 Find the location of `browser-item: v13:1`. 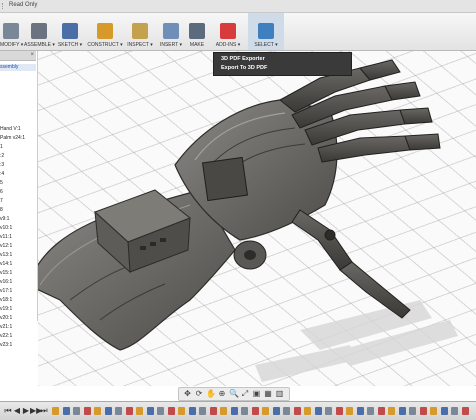

browser-item: v13:1 is located at coordinates (6, 255).